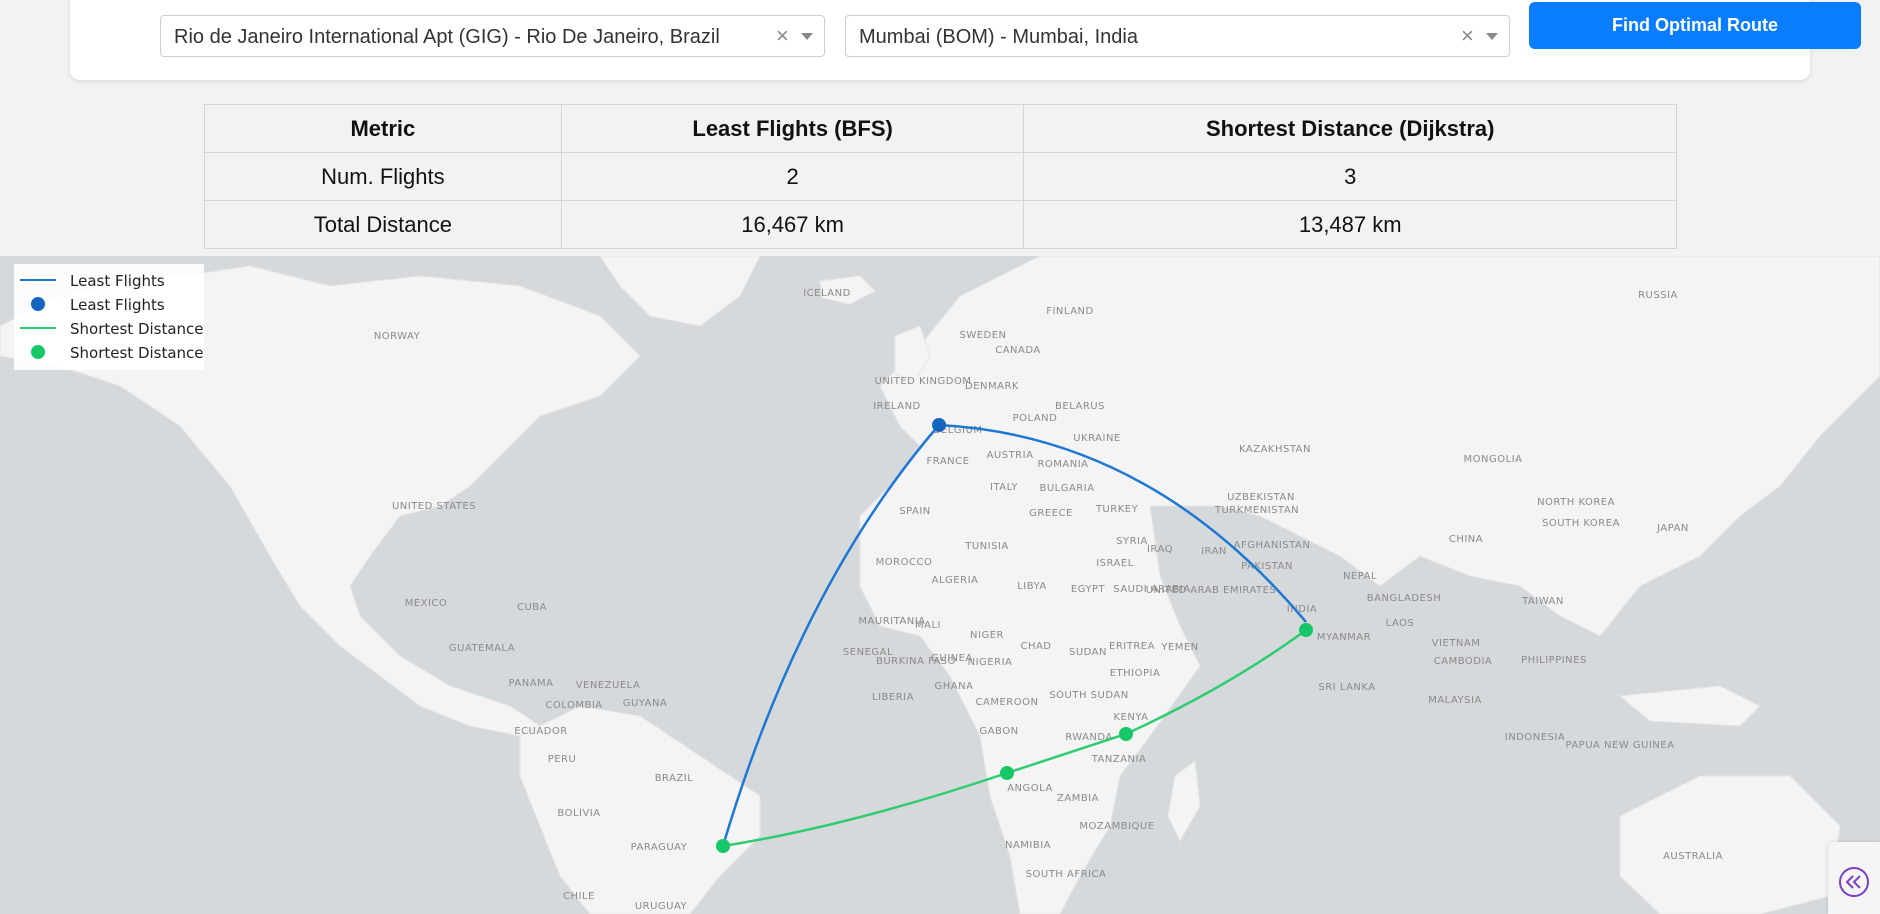  I want to click on shortest-distance-value: 3, so click(1350, 176).